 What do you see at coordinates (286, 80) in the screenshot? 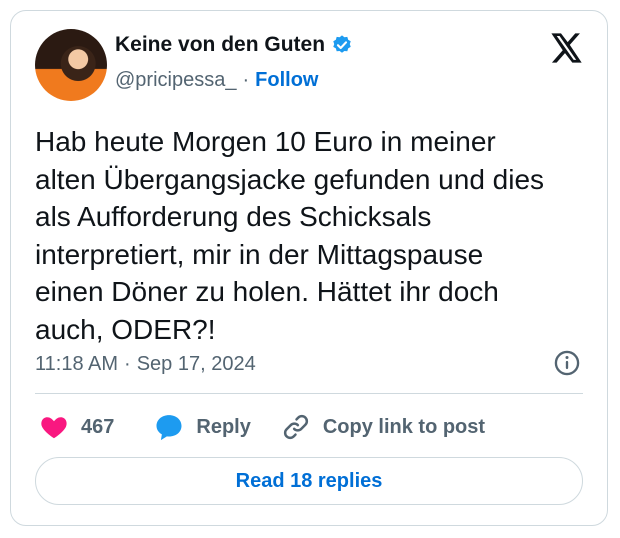
I see `follow-button: Follow` at bounding box center [286, 80].